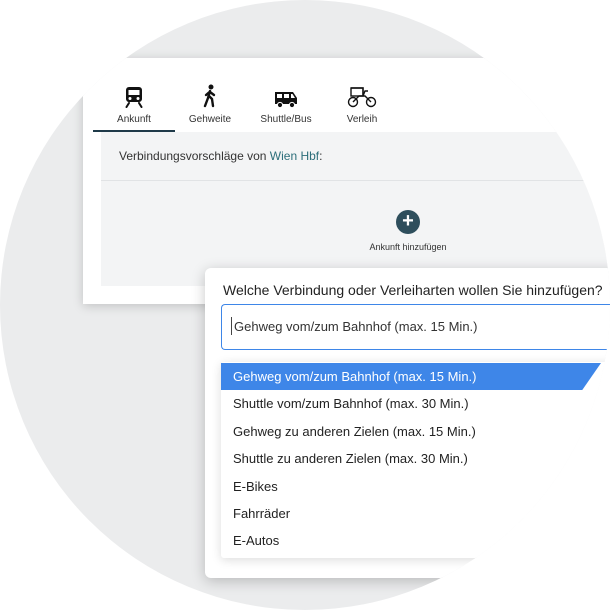  I want to click on option-fahrraeder: Fahrräder, so click(415, 513).